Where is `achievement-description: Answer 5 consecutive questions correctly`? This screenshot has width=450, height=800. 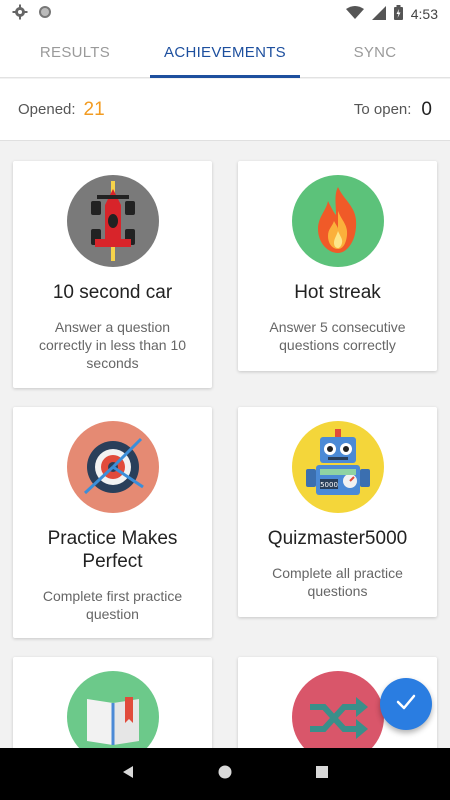
achievement-description: Answer 5 consecutive questions correctly is located at coordinates (337, 336).